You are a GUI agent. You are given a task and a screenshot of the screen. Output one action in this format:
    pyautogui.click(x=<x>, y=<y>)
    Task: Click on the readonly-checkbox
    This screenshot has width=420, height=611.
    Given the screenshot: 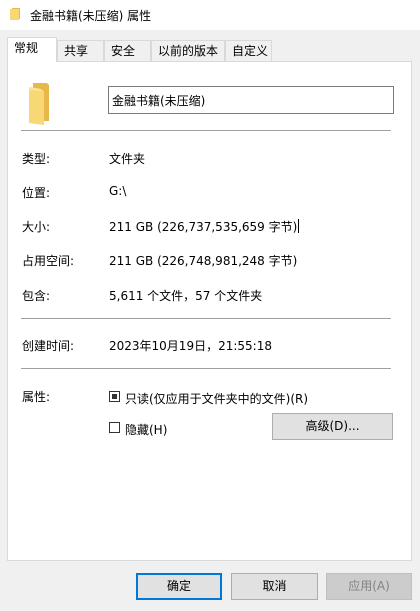 What is the action you would take?
    pyautogui.click(x=114, y=396)
    